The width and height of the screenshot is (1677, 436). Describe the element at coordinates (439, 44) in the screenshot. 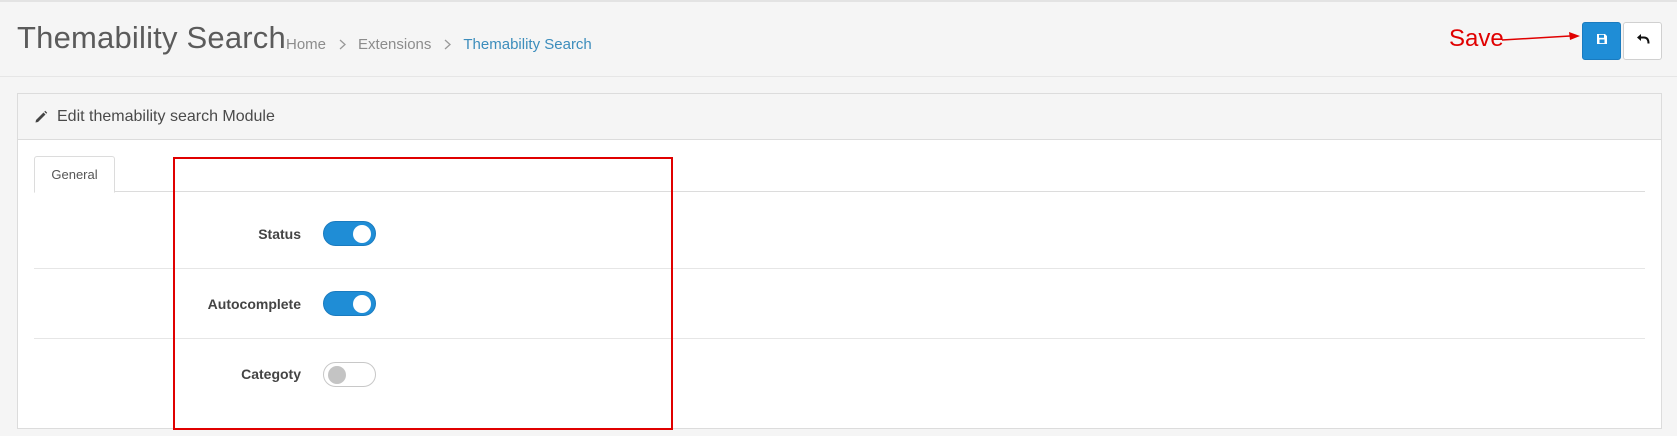

I see `breadcrumb: Home Extensions Themability Search` at that location.